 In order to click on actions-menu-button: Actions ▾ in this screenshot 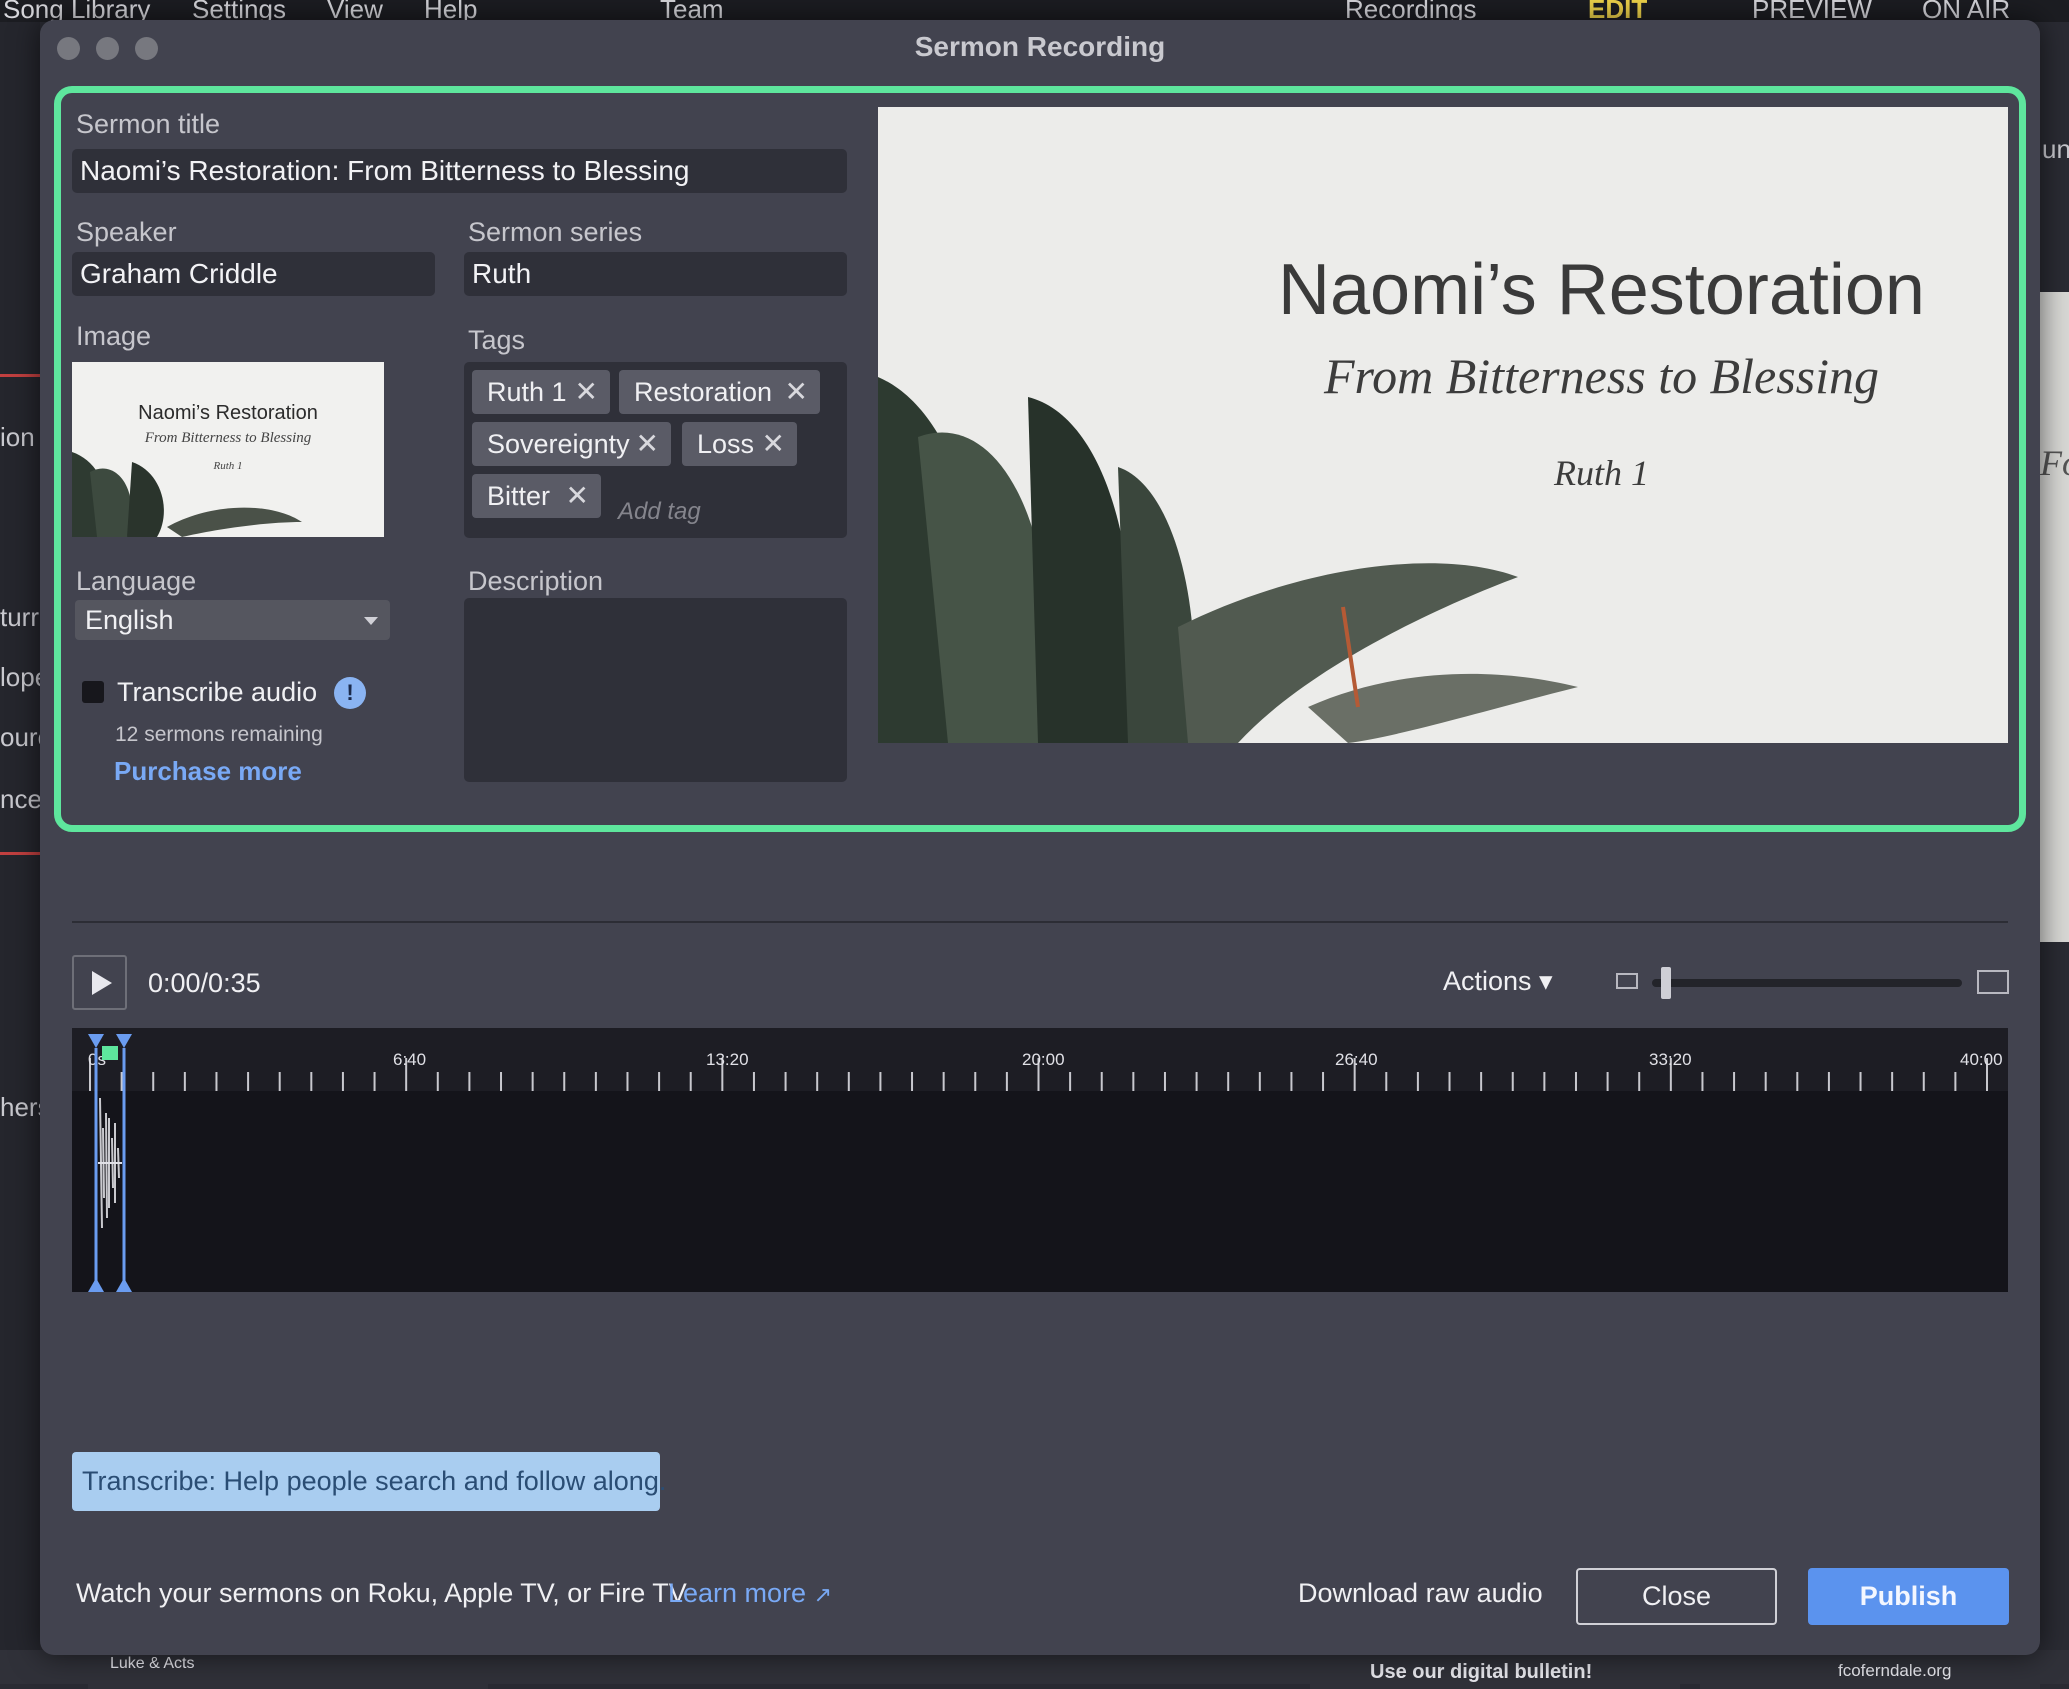, I will do `click(1498, 981)`.